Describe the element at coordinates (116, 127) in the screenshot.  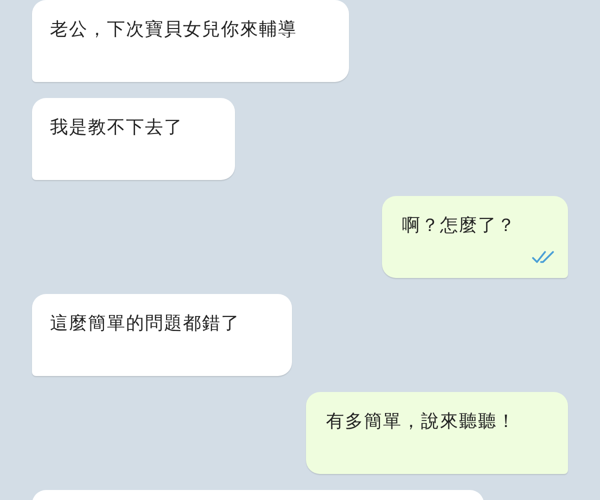
I see `message-text: 我是教不下去了` at that location.